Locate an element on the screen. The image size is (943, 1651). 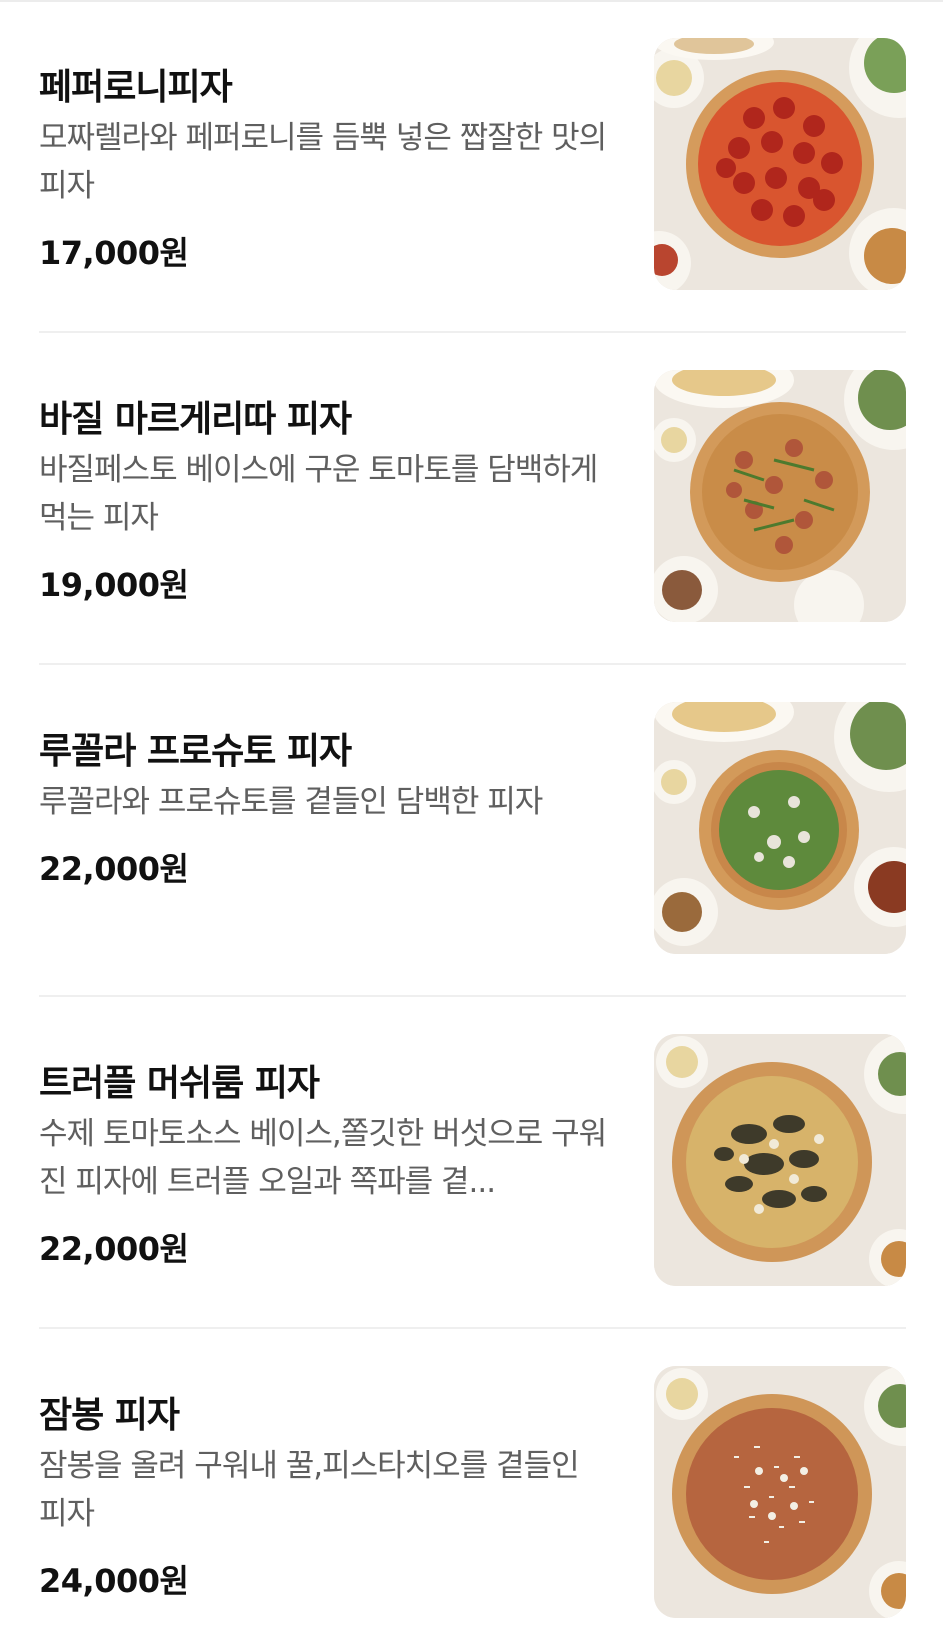
menu-item-name: 잠봉 피자 is located at coordinates (109, 1415).